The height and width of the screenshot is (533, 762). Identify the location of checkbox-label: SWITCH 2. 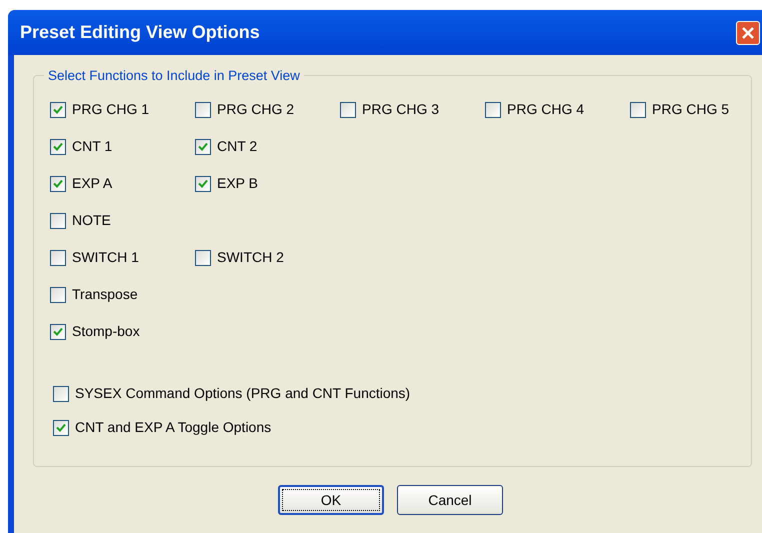
(250, 257).